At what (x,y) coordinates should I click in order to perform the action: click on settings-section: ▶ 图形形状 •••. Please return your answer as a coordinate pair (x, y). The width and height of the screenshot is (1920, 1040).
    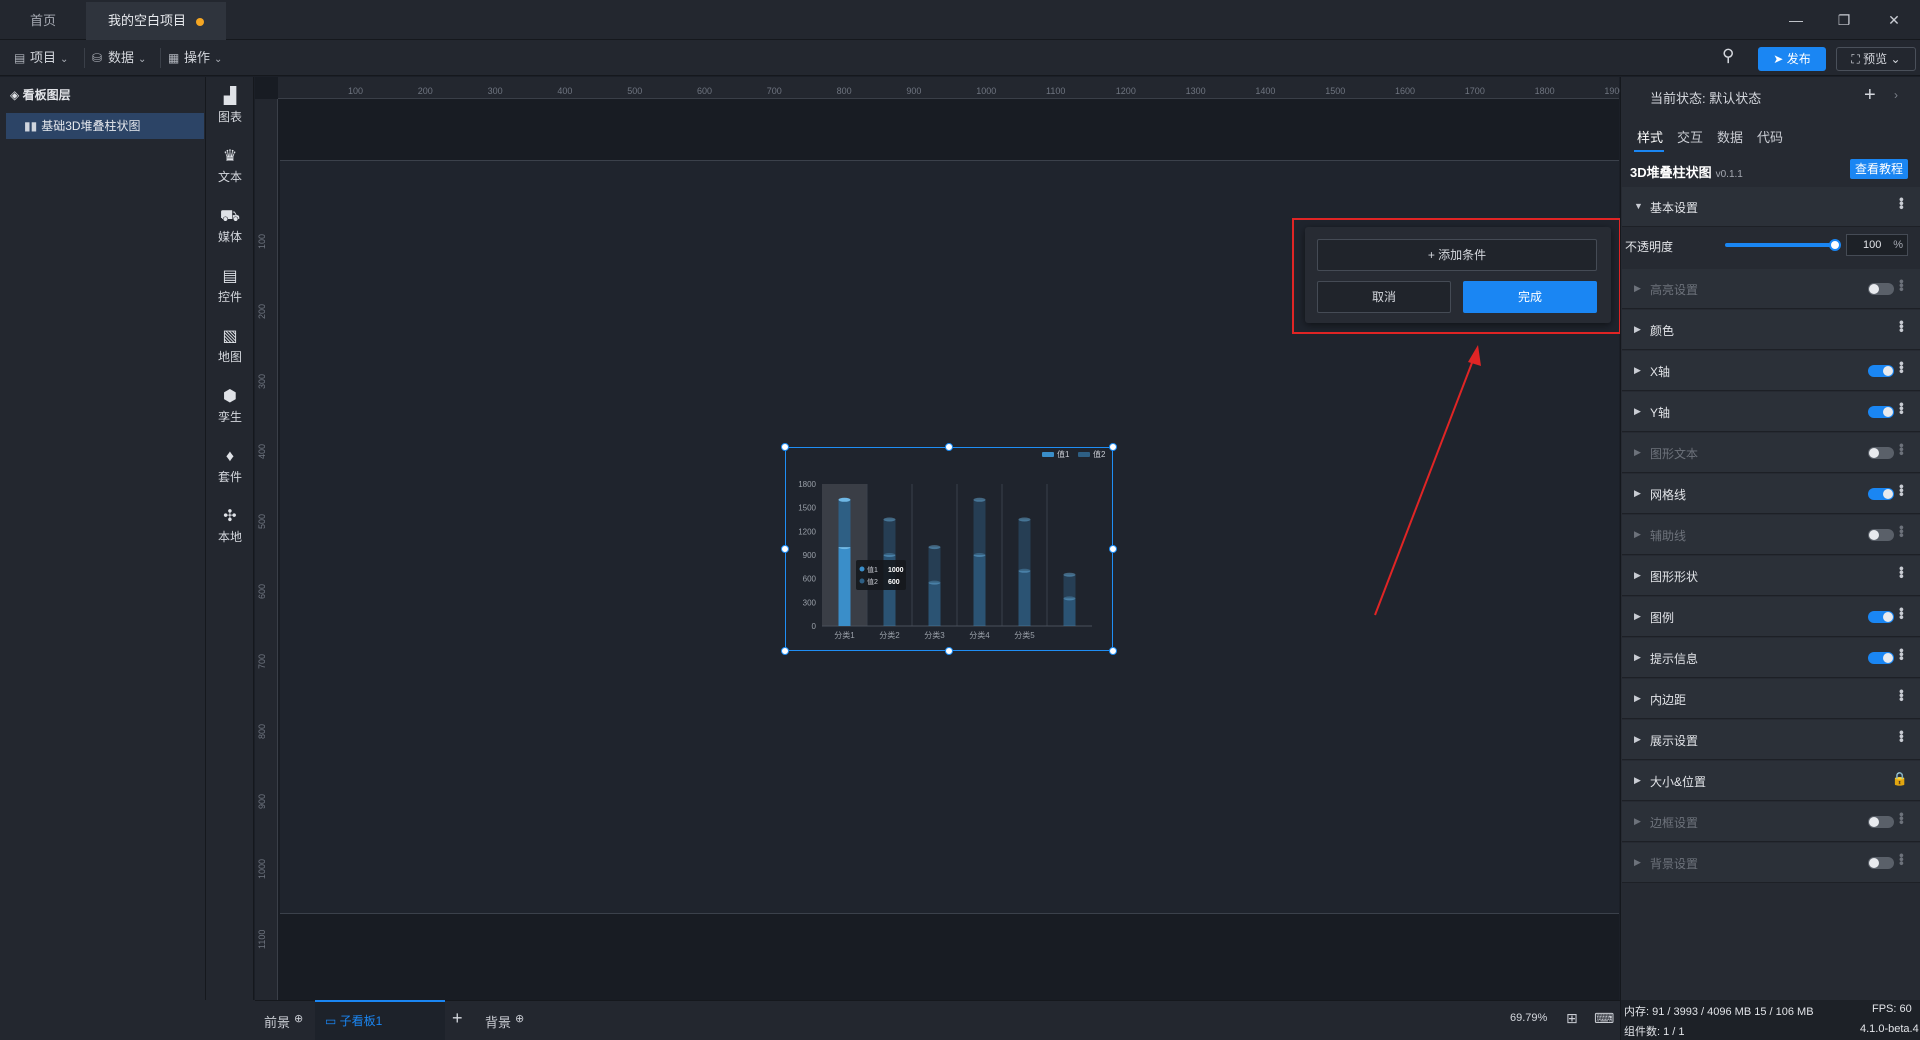
    Looking at the image, I should click on (1771, 576).